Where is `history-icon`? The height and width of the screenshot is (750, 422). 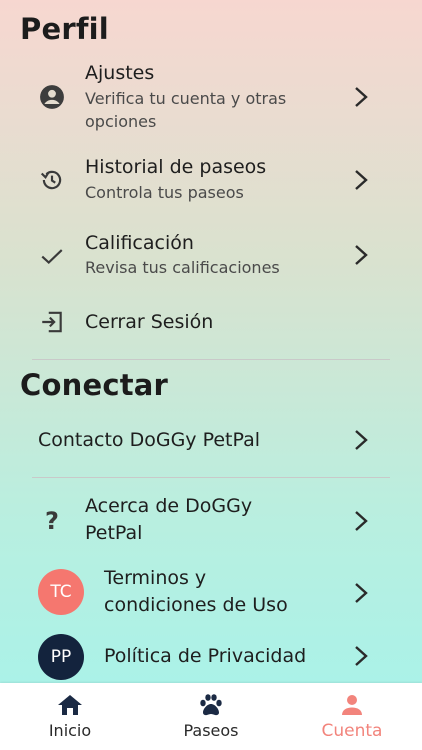
history-icon is located at coordinates (52, 180).